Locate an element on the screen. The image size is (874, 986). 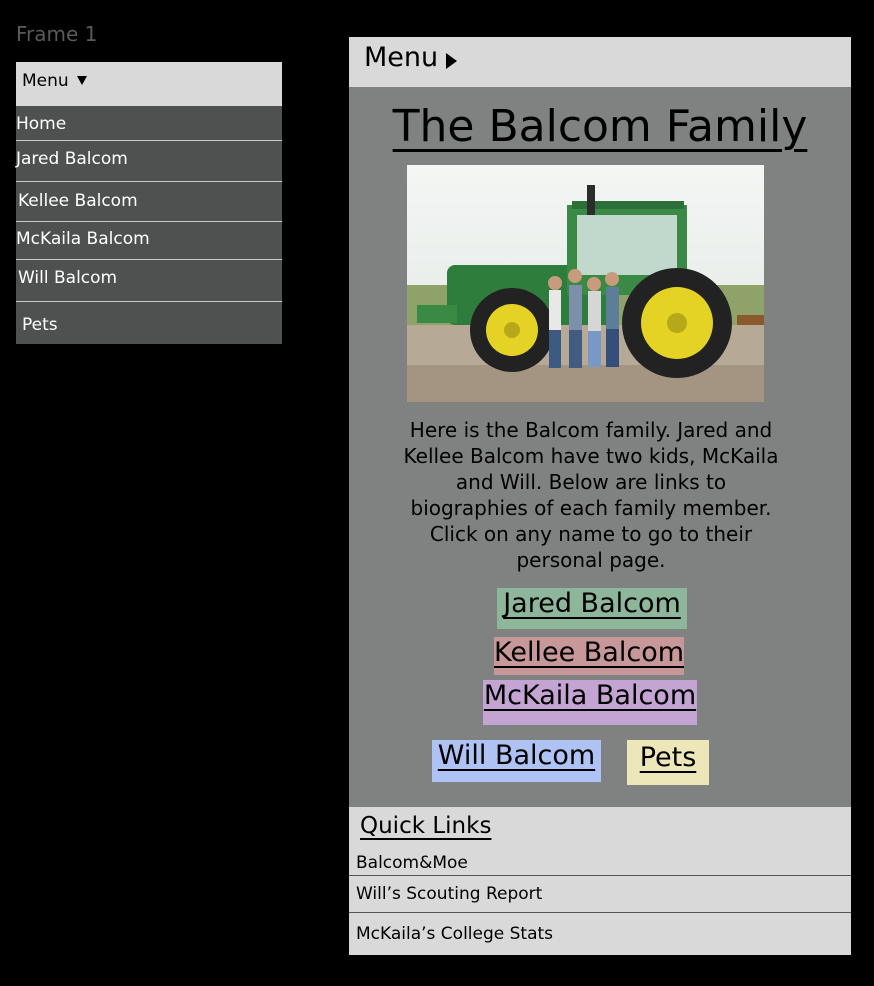
dropdown-item-mckaila: McKaila Balcom is located at coordinates (149, 241).